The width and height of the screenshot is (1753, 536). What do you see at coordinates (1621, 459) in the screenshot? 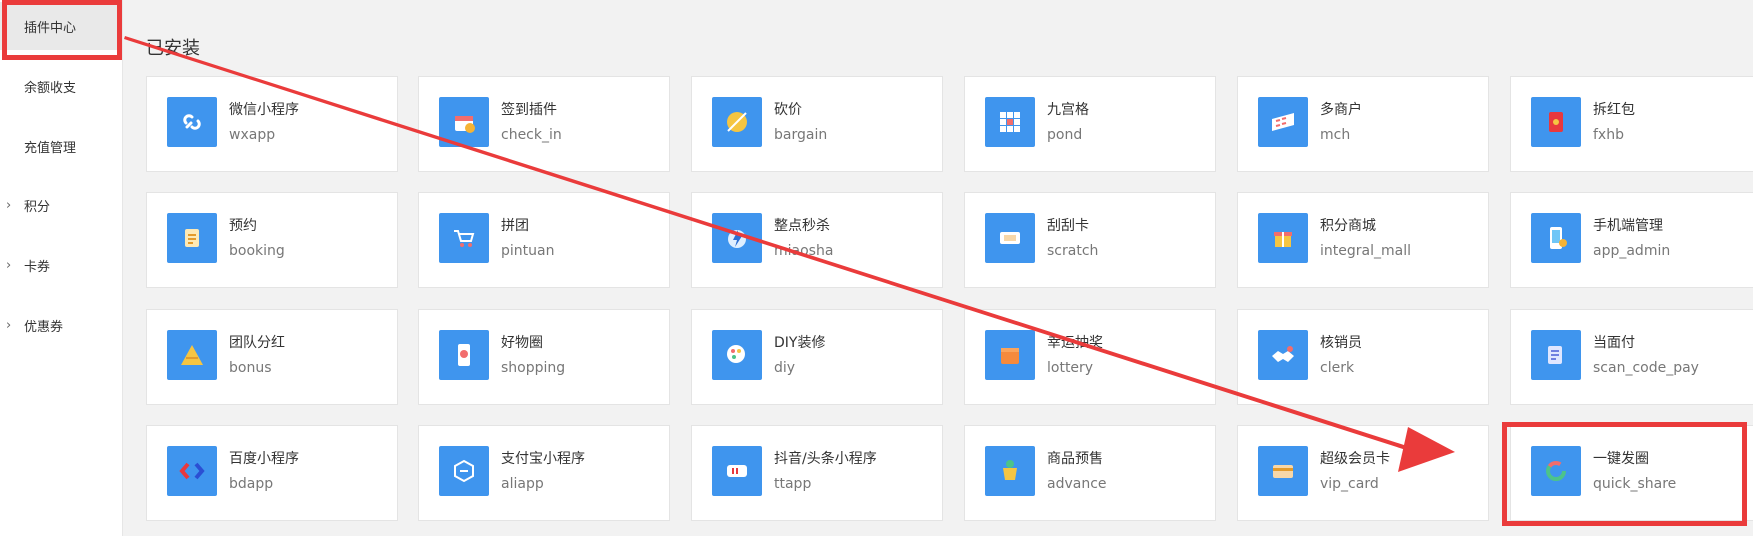
I see `plugin-name: 一键发圈` at bounding box center [1621, 459].